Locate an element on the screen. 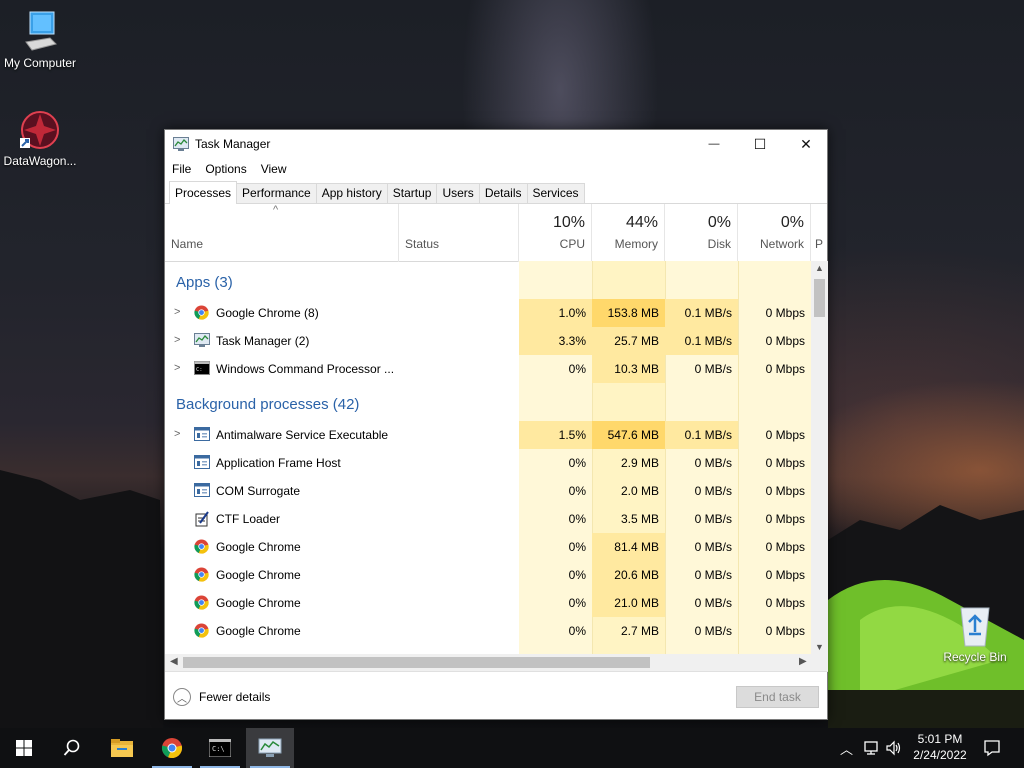 The image size is (1024, 768). column-memory-label: Memory is located at coordinates (636, 244).